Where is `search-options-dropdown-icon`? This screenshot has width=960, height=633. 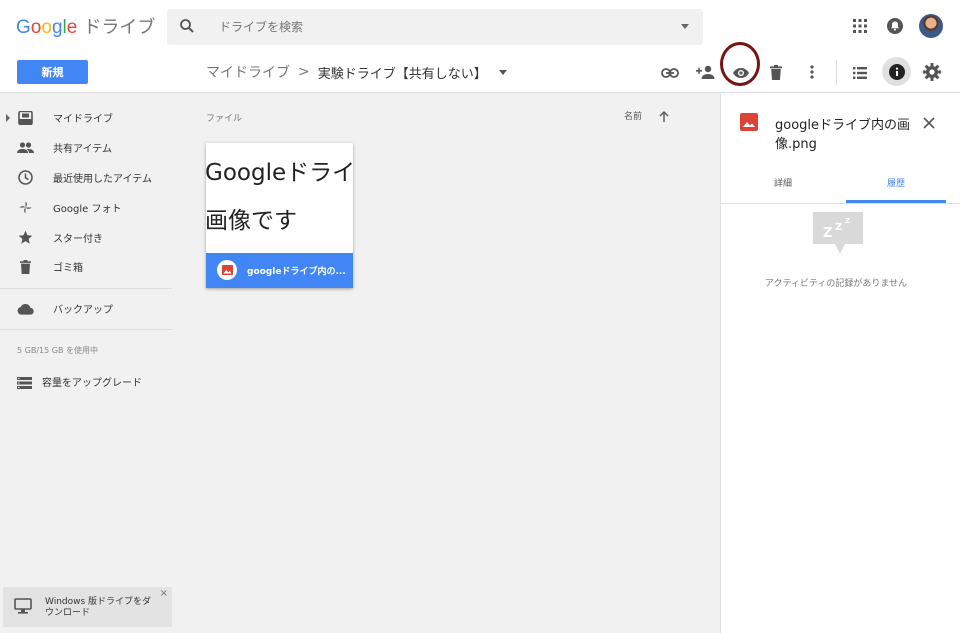 search-options-dropdown-icon is located at coordinates (685, 26).